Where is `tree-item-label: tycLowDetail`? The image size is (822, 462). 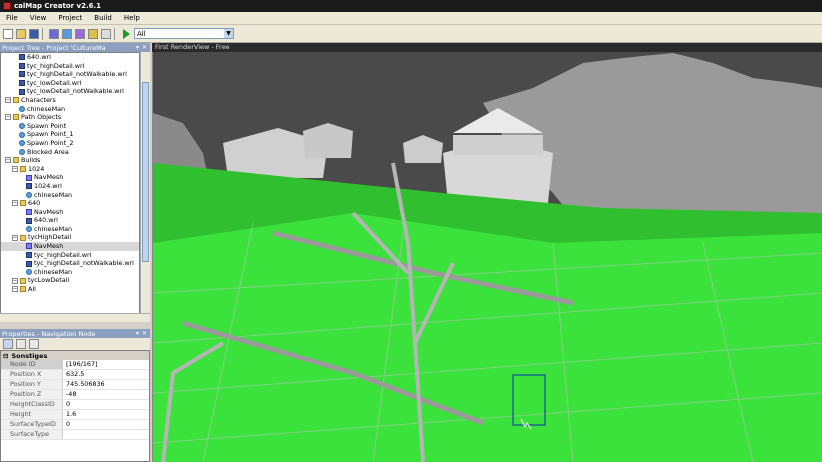 tree-item-label: tycLowDetail is located at coordinates (49, 280).